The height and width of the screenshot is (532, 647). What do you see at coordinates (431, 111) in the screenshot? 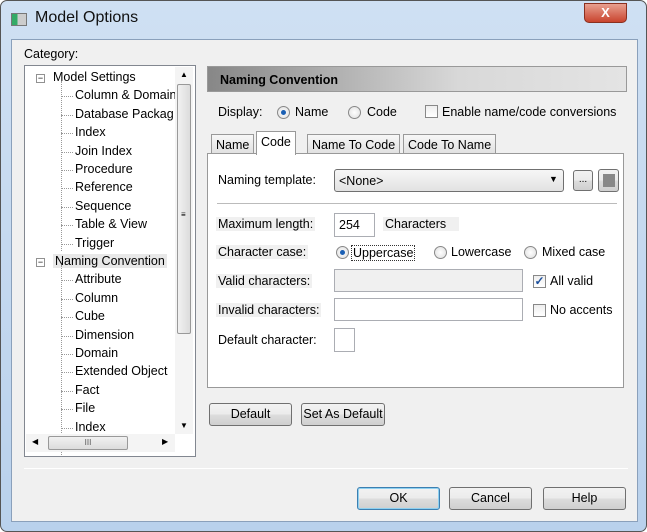
I see `enable-conversions-checkbox` at bounding box center [431, 111].